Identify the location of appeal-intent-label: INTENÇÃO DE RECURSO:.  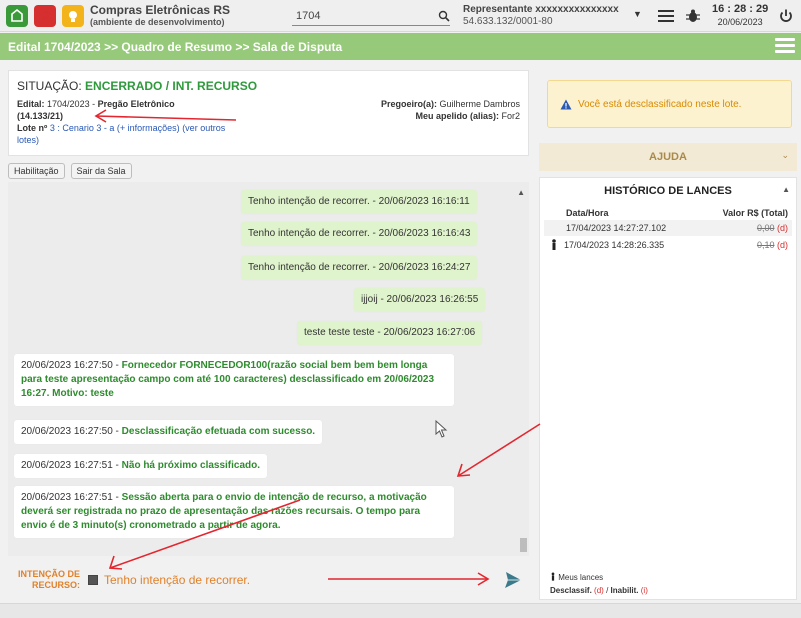
(44, 580).